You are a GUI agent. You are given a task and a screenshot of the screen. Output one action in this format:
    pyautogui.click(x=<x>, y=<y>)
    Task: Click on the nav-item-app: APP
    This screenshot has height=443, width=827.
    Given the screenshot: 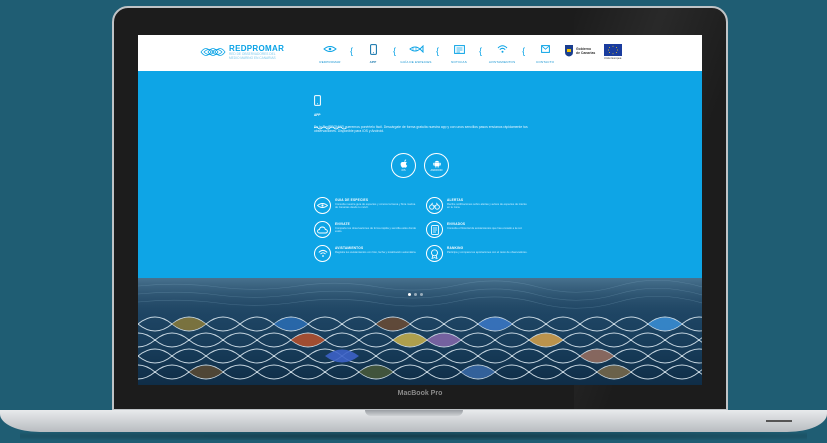 What is the action you would take?
    pyautogui.click(x=373, y=53)
    